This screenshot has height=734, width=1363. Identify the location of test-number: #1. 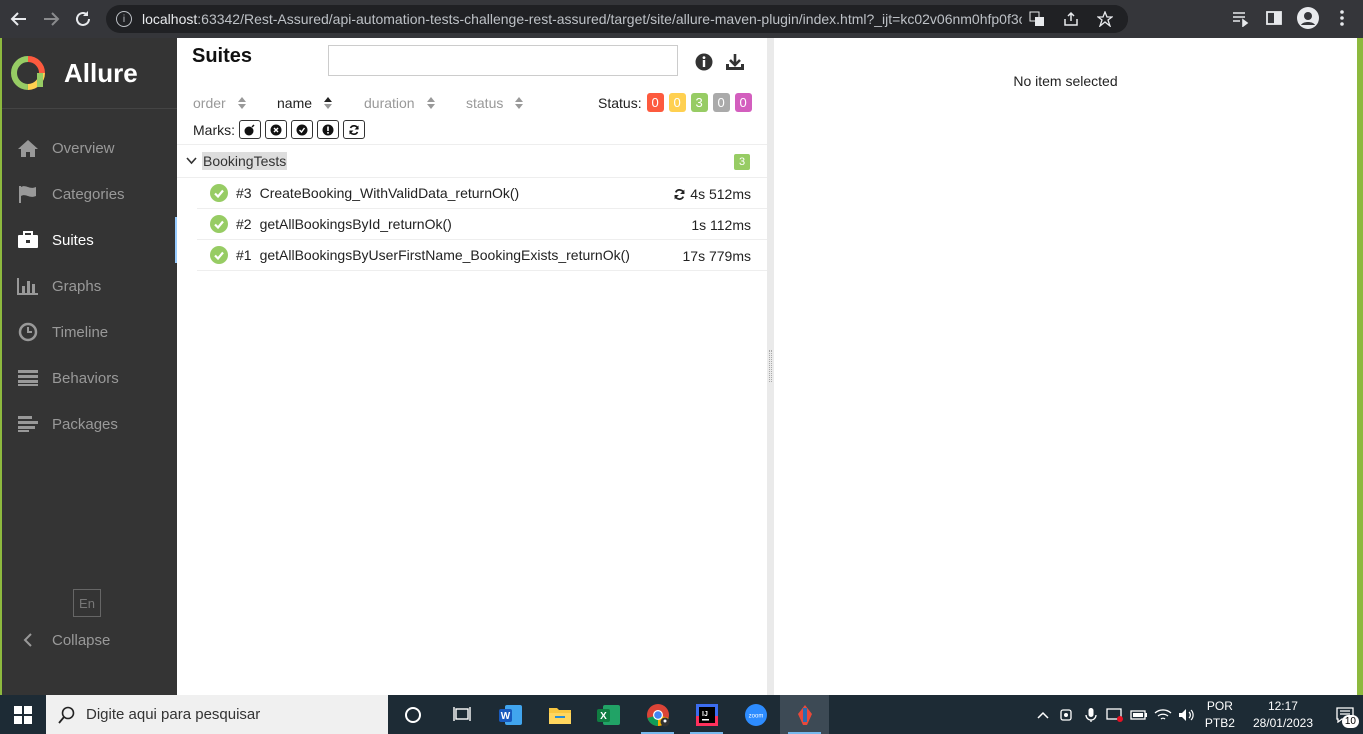
(244, 255).